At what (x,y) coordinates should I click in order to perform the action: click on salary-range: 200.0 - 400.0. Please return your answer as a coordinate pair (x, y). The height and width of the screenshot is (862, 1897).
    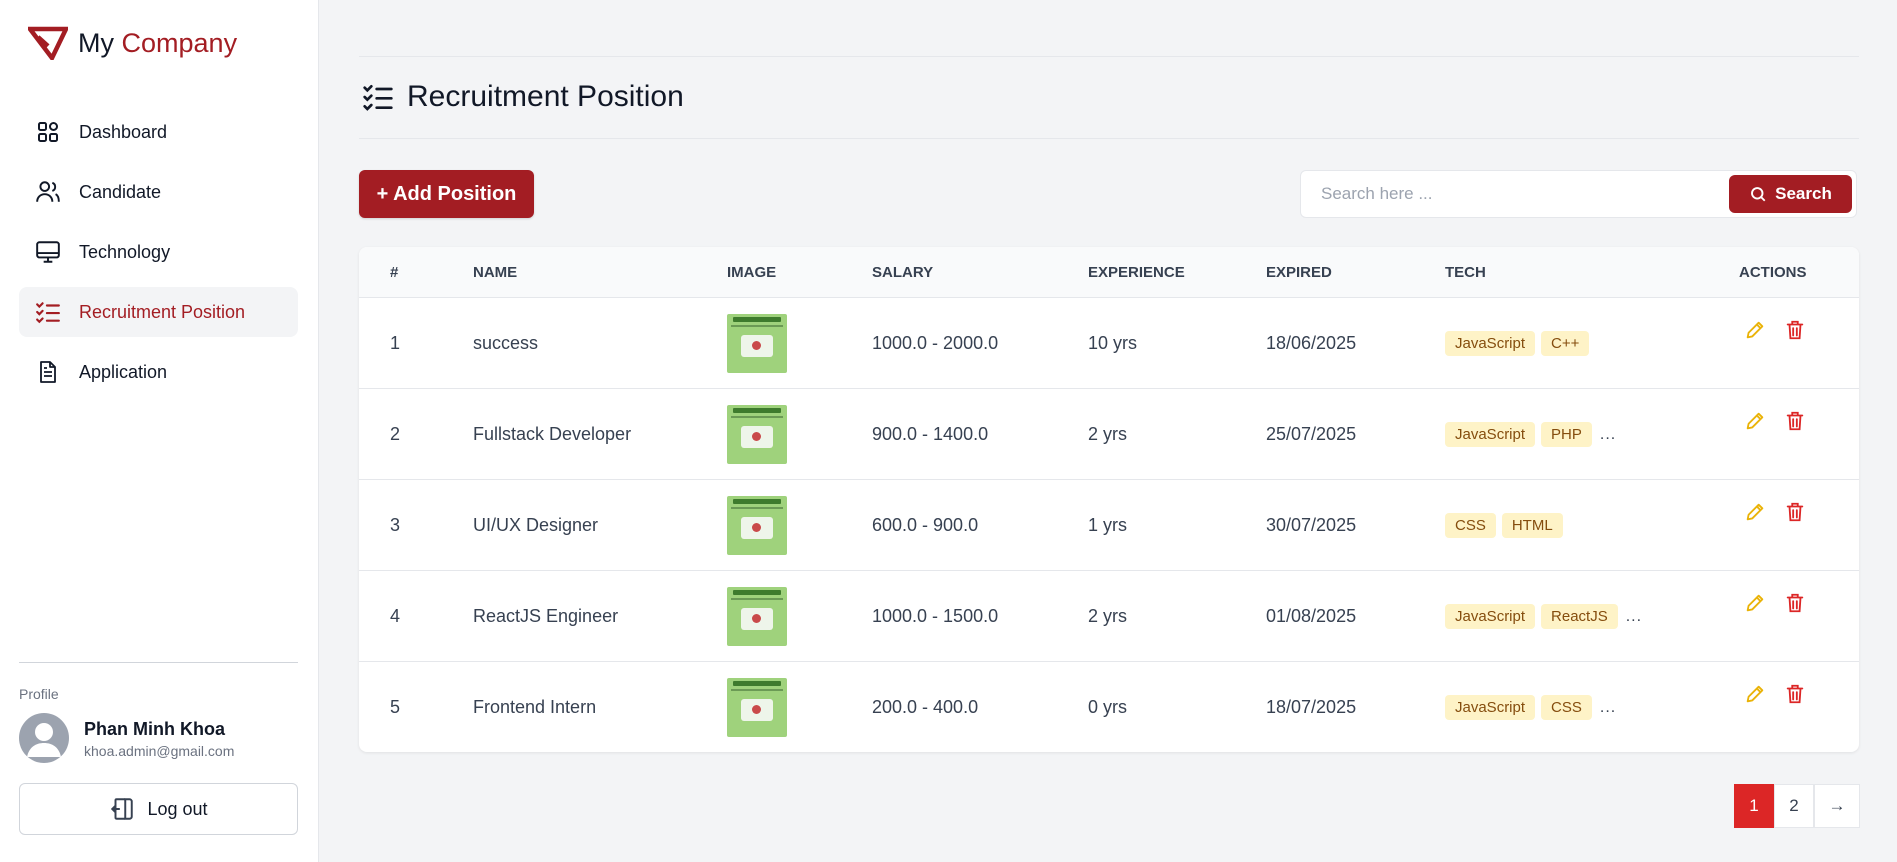
    Looking at the image, I should click on (925, 707).